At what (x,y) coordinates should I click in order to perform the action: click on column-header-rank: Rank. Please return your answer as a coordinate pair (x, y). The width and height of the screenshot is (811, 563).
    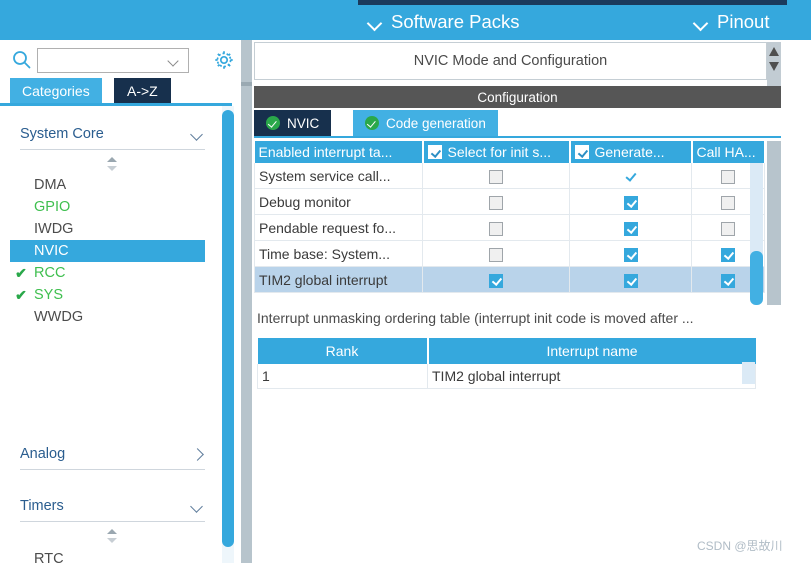
    Looking at the image, I should click on (343, 351).